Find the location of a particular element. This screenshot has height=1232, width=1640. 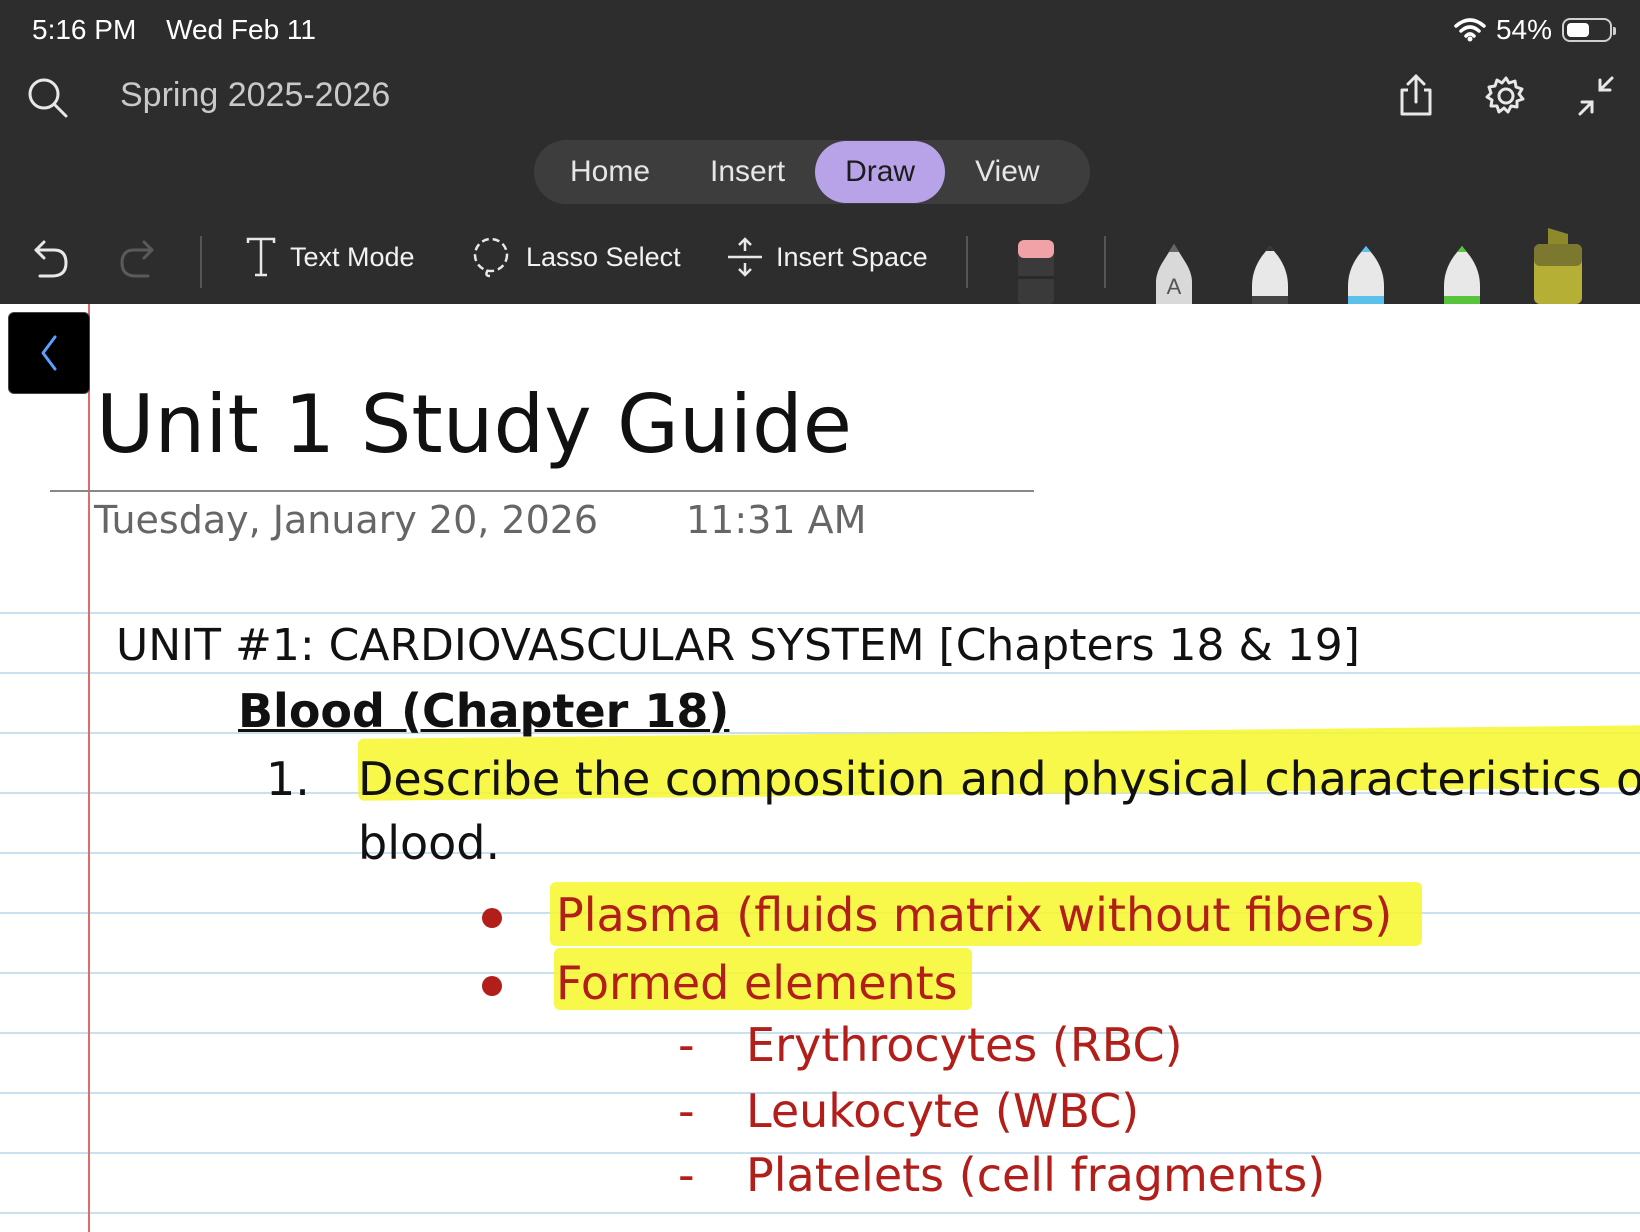

title-row: Spring 2025-2026 is located at coordinates (820, 98).